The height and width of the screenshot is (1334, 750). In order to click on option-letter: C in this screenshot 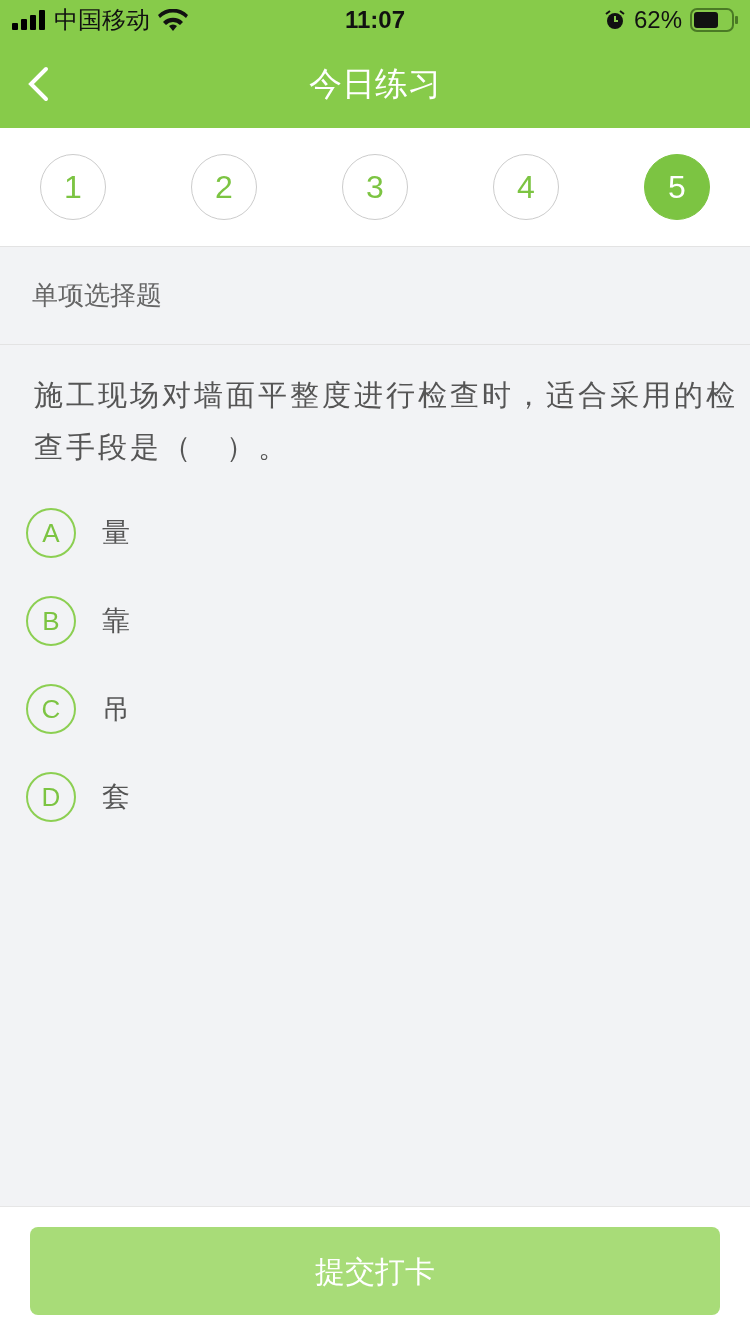, I will do `click(51, 709)`.